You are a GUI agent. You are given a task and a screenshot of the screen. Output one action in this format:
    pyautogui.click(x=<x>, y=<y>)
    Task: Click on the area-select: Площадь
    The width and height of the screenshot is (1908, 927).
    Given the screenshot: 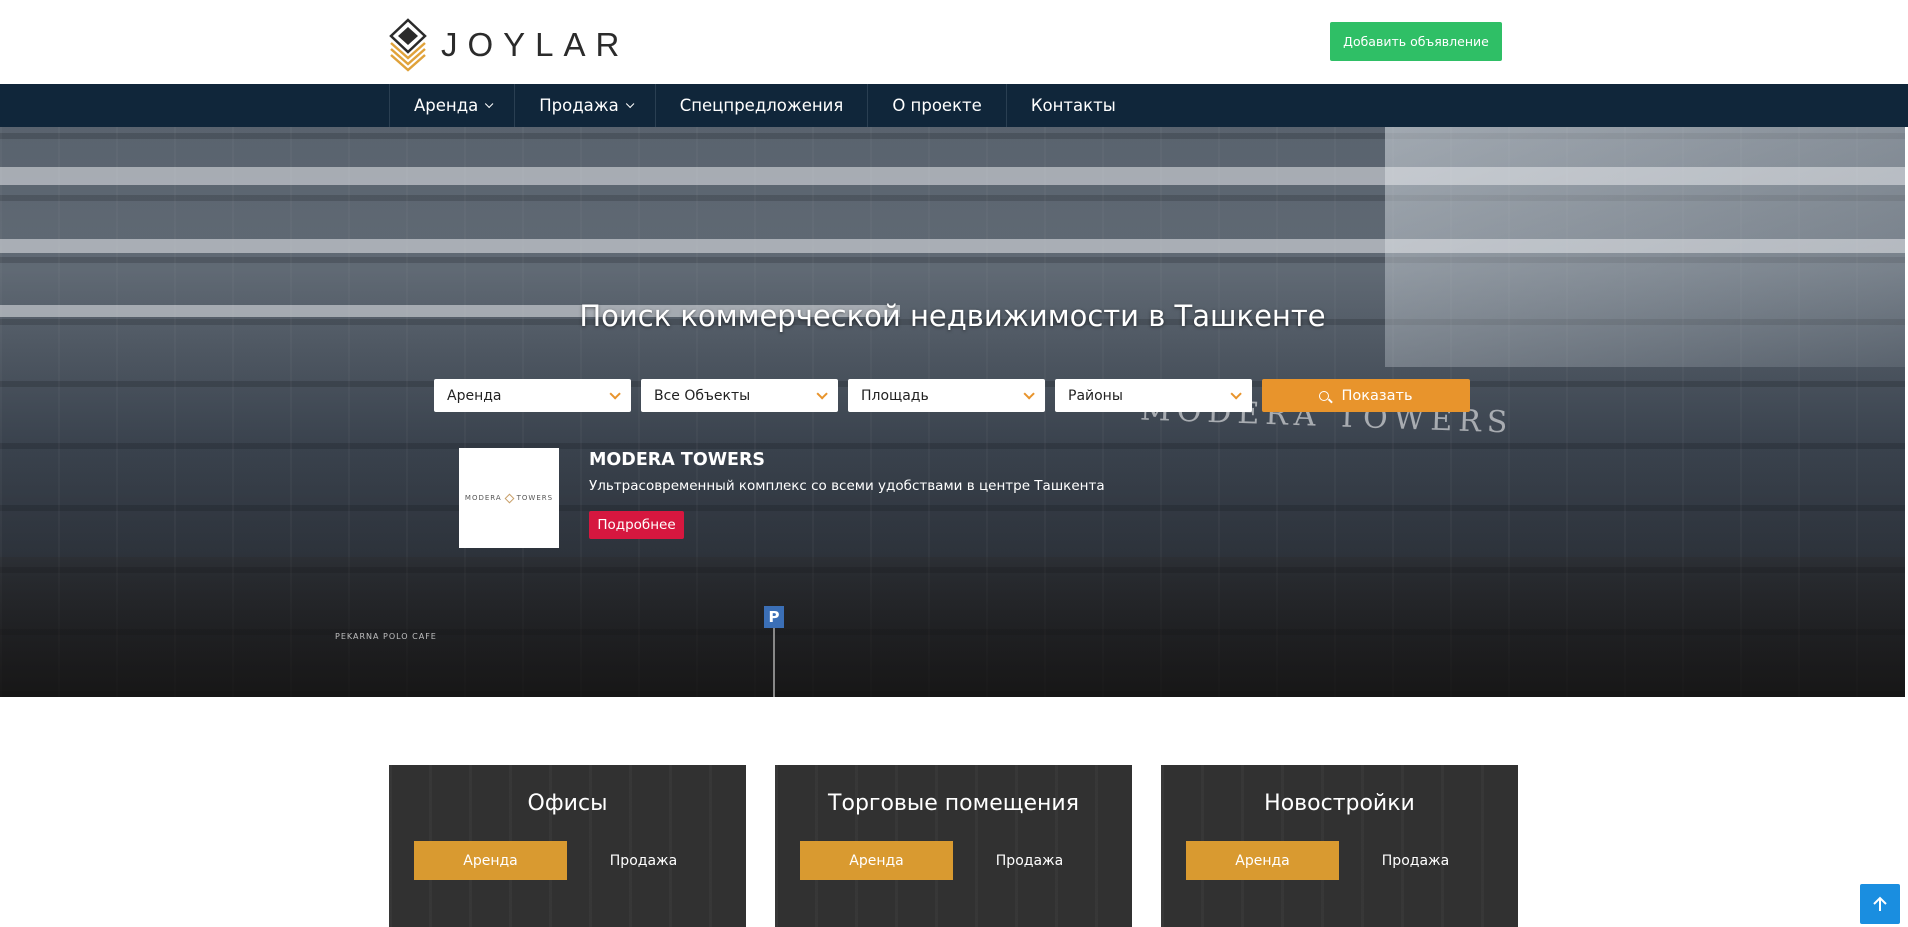 What is the action you would take?
    pyautogui.click(x=946, y=395)
    